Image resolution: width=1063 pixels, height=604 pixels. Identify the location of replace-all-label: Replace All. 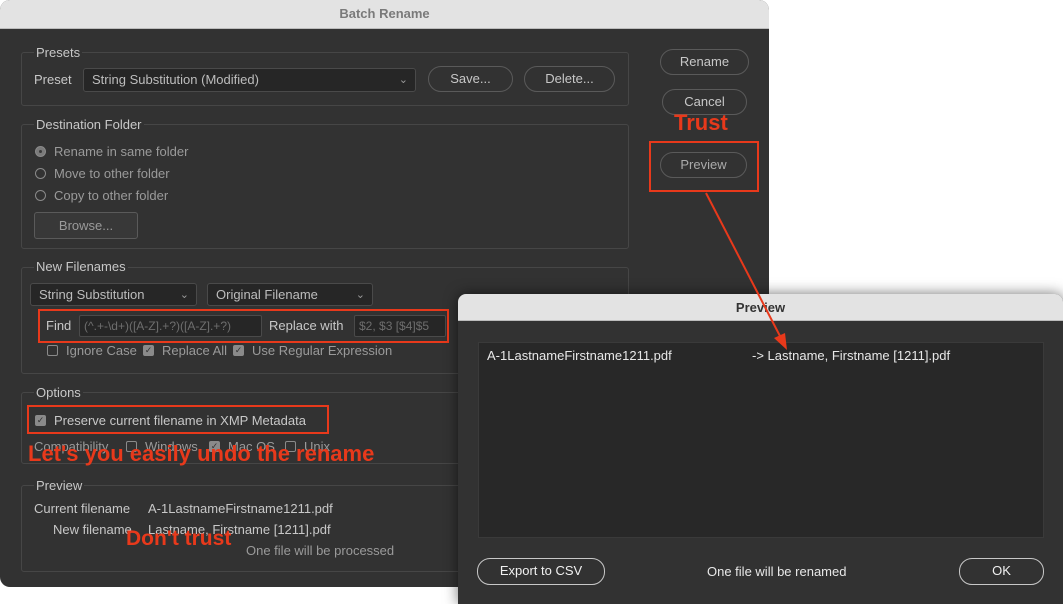
(195, 350).